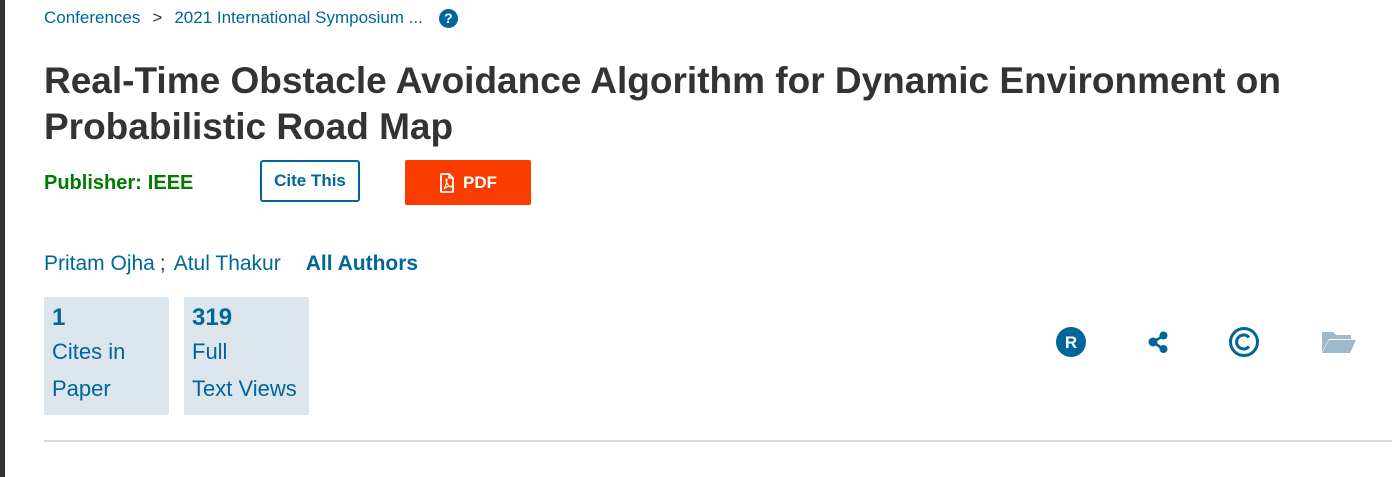  I want to click on metric-label-line-1: Full, so click(210, 351).